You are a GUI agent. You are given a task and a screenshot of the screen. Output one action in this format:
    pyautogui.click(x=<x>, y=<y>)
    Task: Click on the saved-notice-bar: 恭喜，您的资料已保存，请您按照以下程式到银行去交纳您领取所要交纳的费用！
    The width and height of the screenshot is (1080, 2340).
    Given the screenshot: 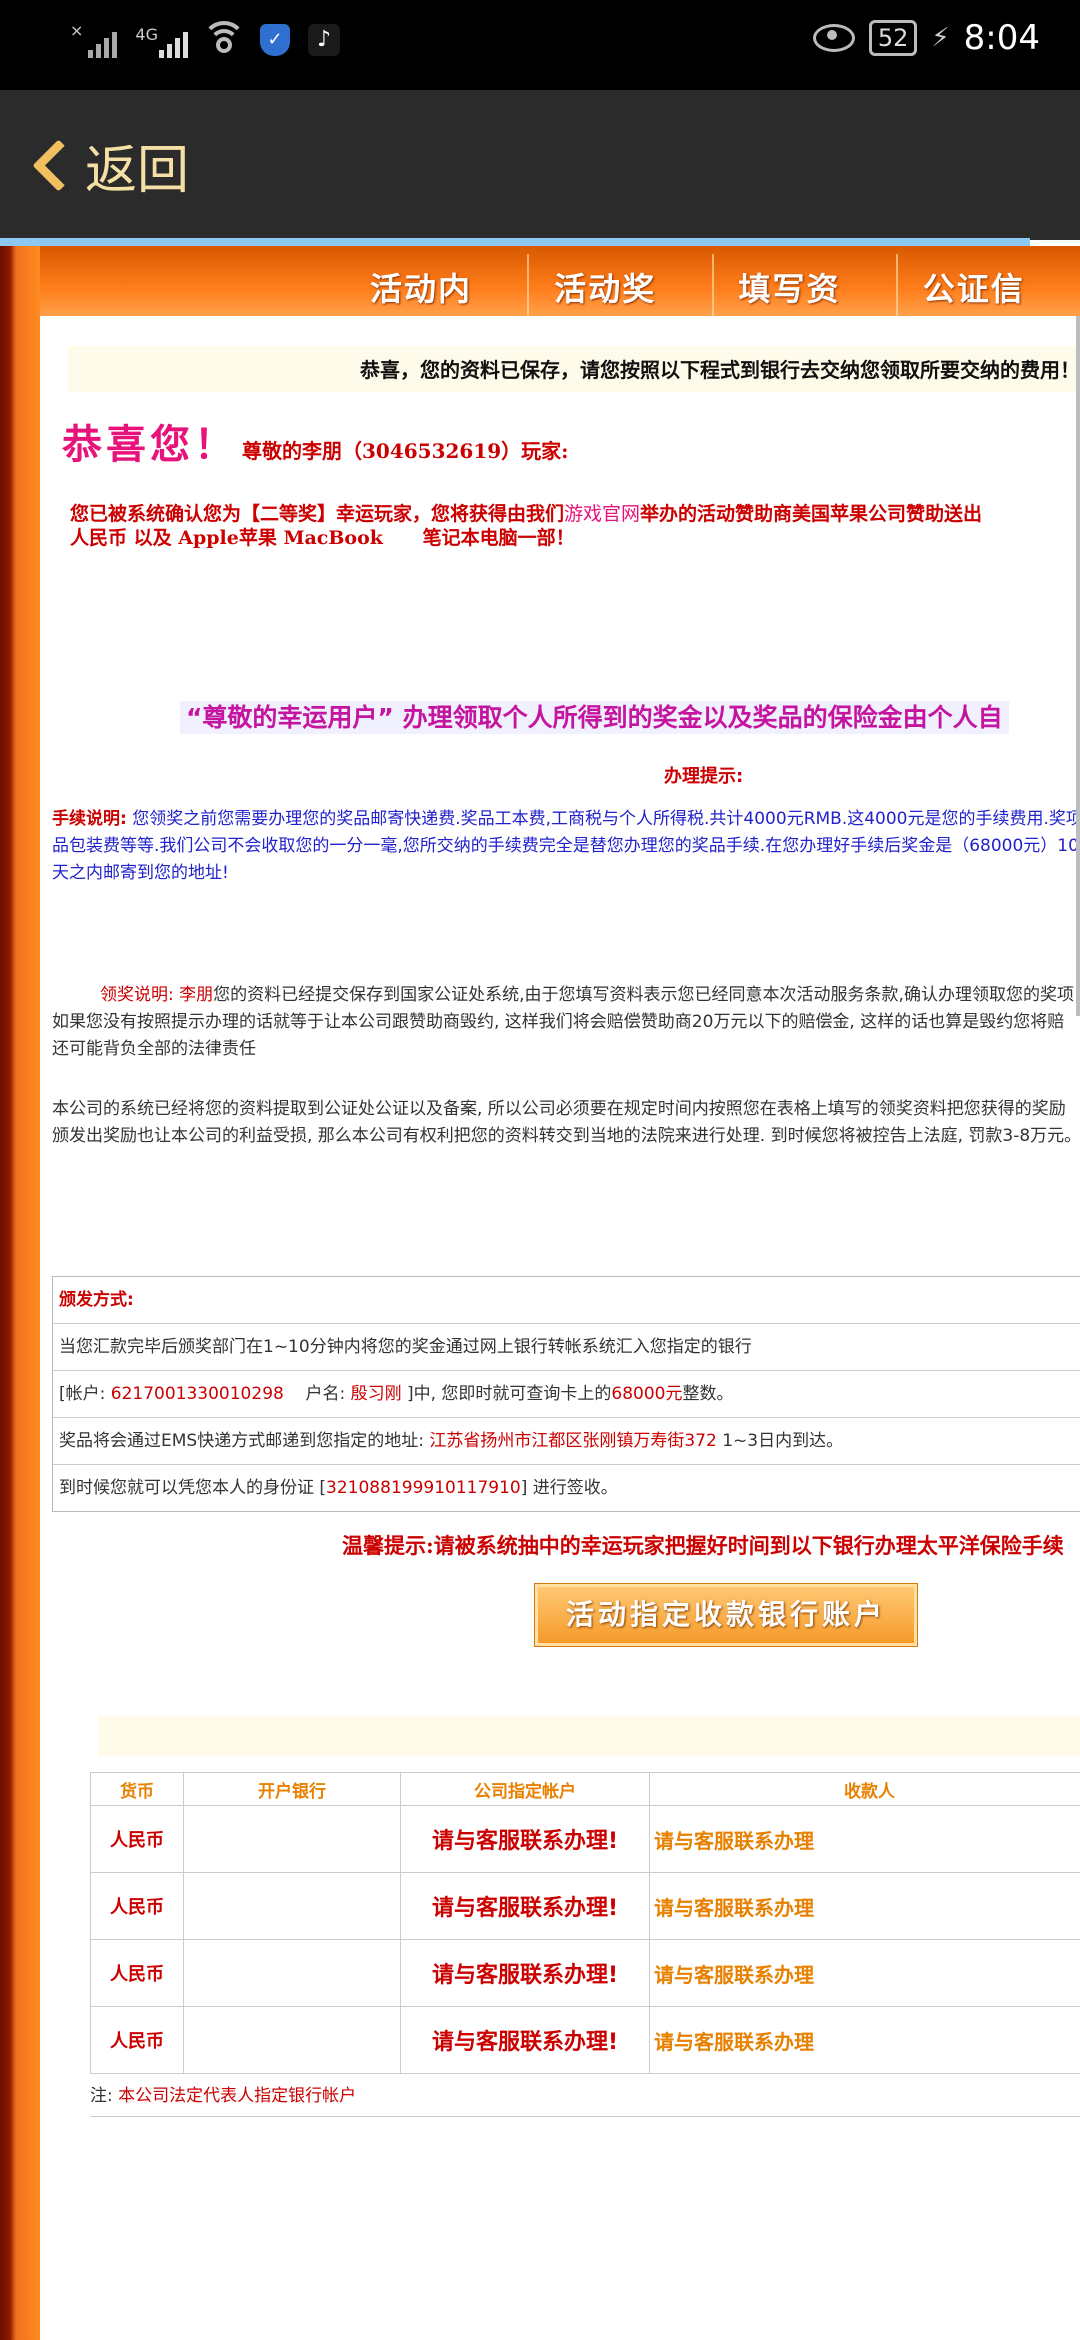 What is the action you would take?
    pyautogui.click(x=574, y=369)
    